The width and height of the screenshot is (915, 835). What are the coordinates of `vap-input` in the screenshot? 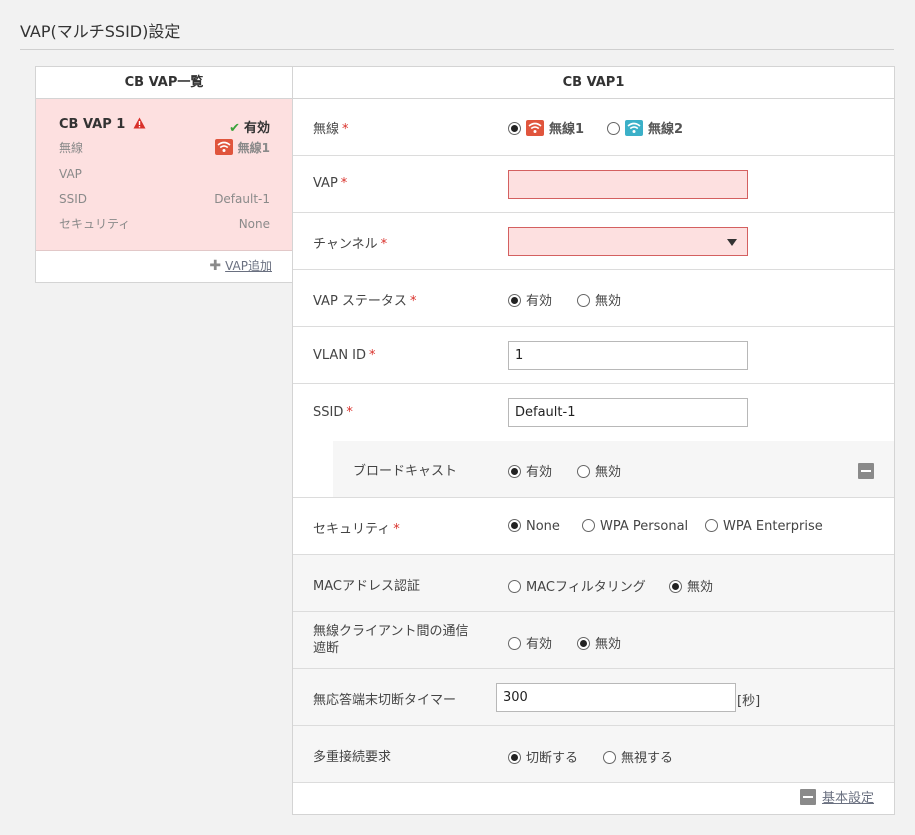 It's located at (628, 184).